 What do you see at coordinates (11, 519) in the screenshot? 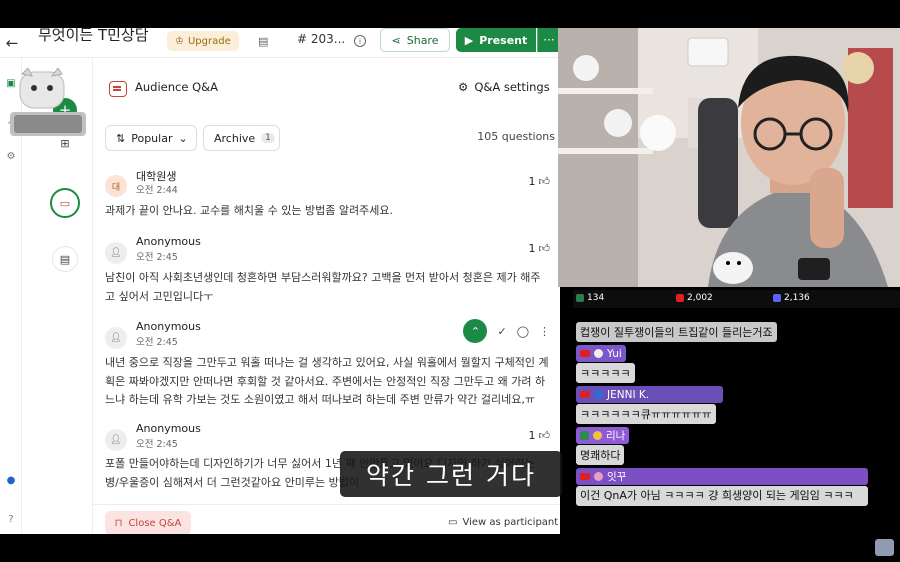
I see `help-icon: ?` at bounding box center [11, 519].